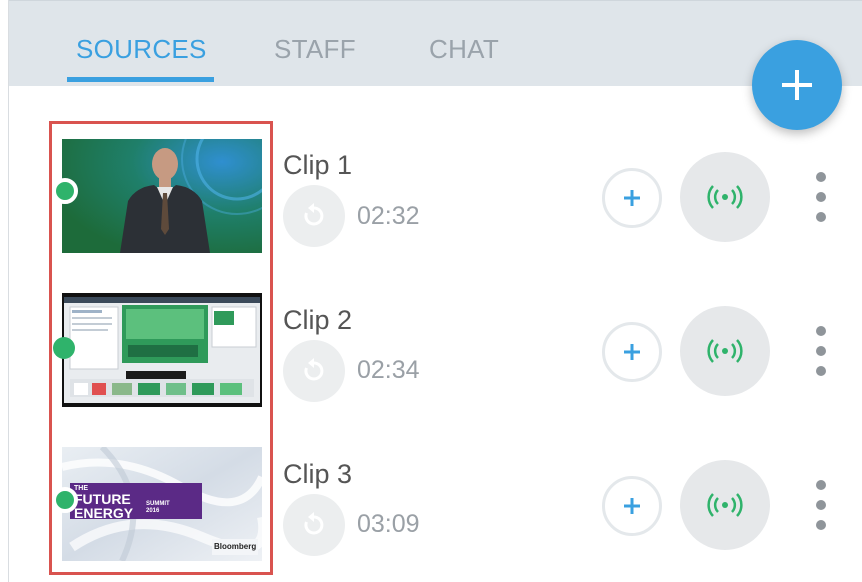  What do you see at coordinates (388, 216) in the screenshot?
I see `clip-duration: 02:32` at bounding box center [388, 216].